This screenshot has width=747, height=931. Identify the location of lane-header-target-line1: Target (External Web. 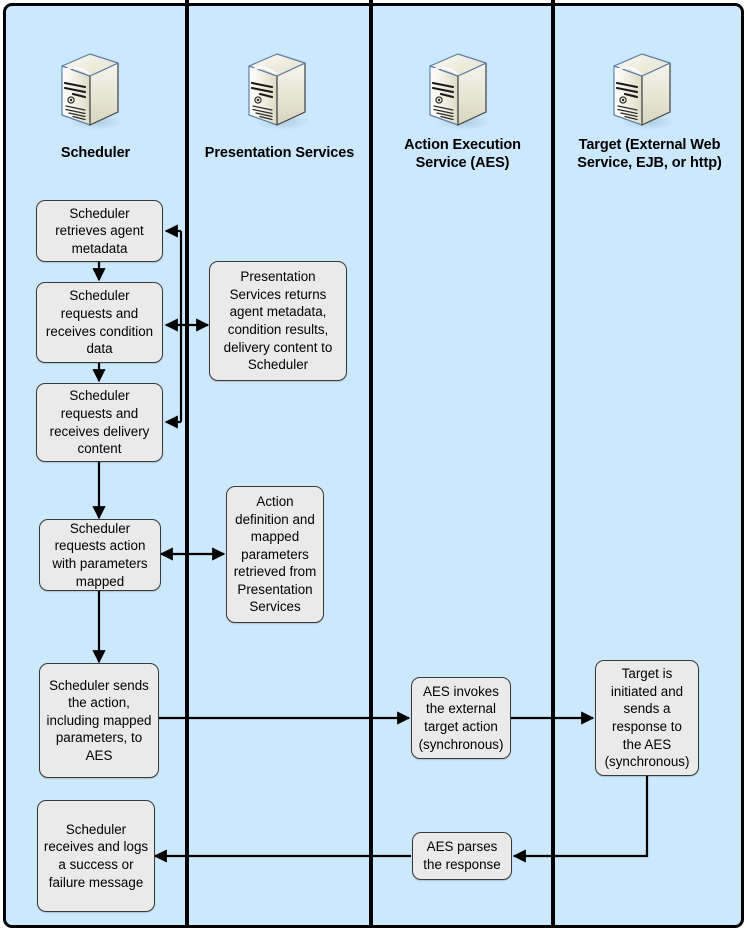
(649, 145).